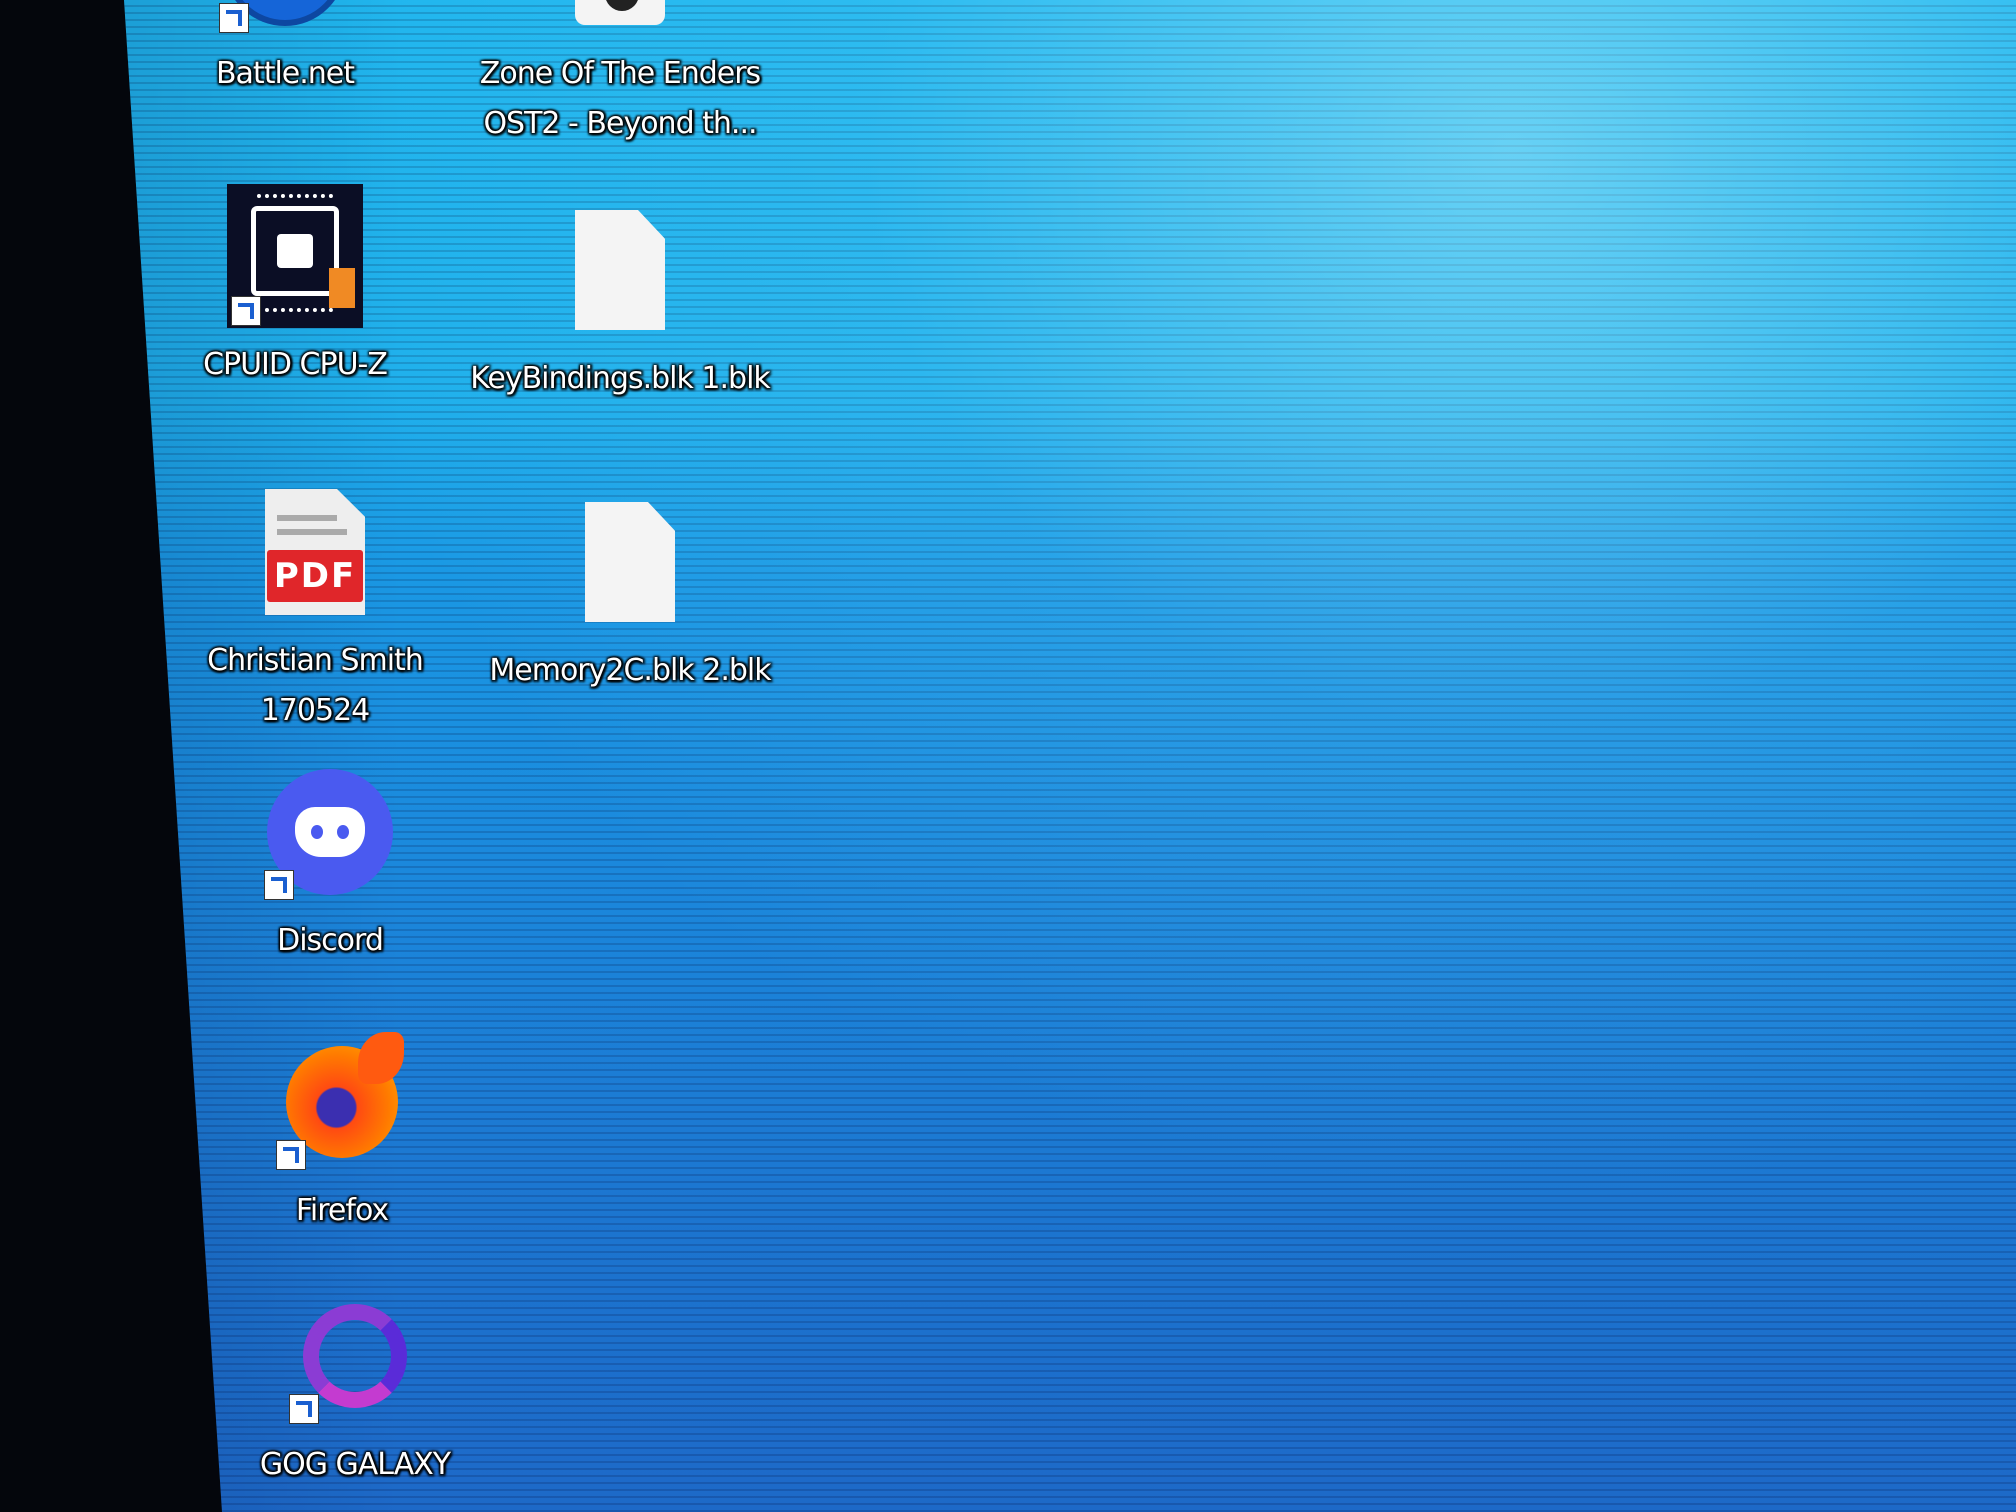 The image size is (2016, 1512). I want to click on desktop-icon-keybindings: KeyBindings.blk 1.blk, so click(620, 302).